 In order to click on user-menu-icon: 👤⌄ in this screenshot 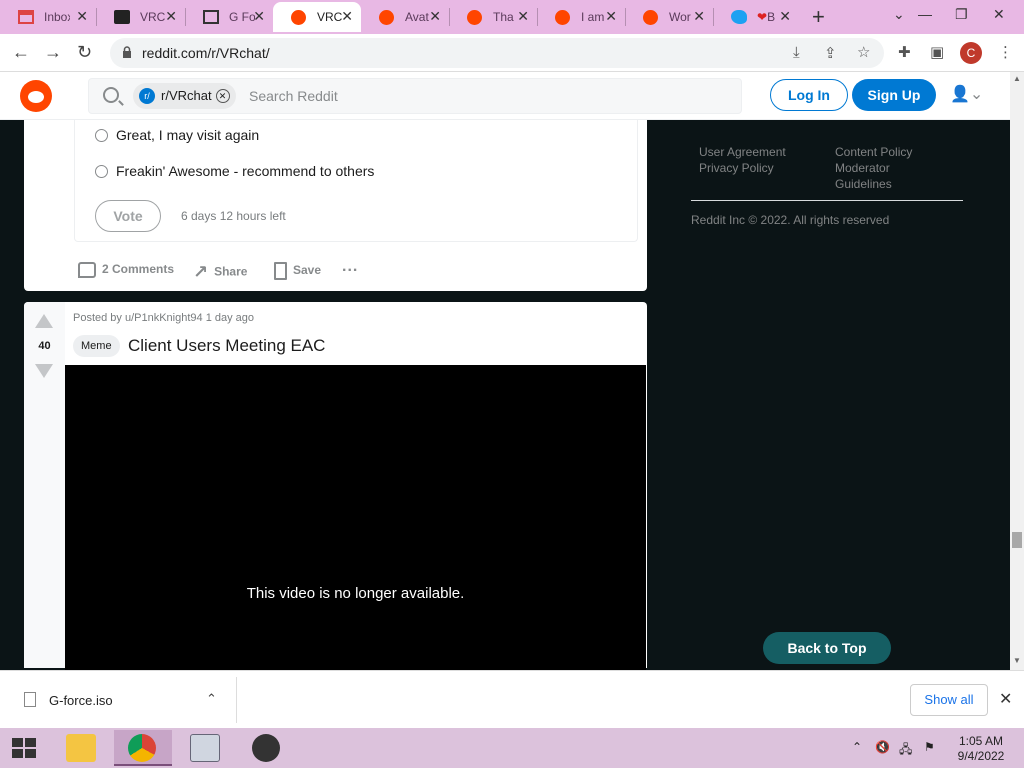, I will do `click(966, 94)`.